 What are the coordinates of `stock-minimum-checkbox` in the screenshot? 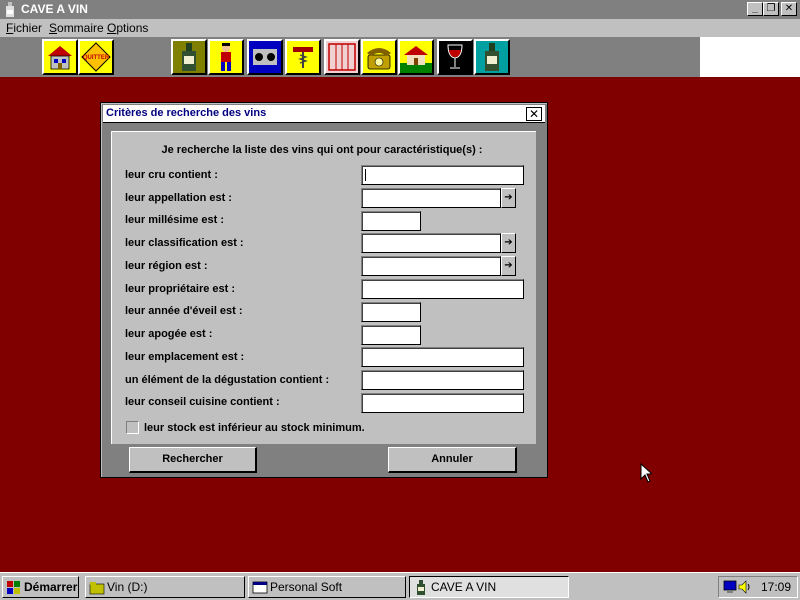 It's located at (132, 427).